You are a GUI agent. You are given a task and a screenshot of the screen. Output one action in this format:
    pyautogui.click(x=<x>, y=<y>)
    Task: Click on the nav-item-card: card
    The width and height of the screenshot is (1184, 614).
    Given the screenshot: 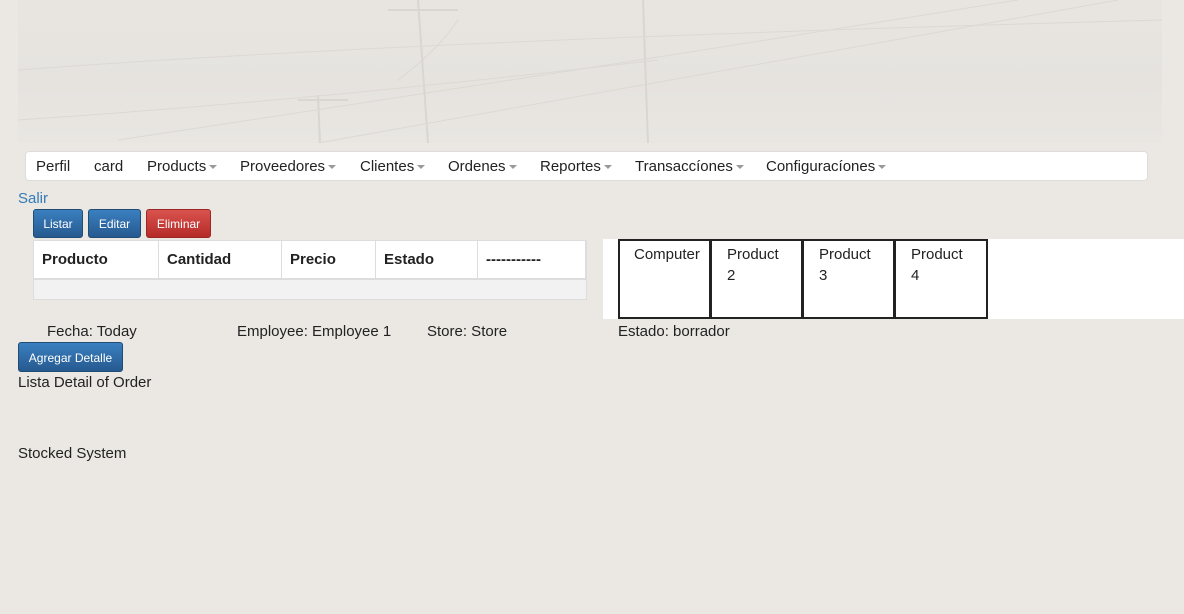 What is the action you would take?
    pyautogui.click(x=108, y=166)
    